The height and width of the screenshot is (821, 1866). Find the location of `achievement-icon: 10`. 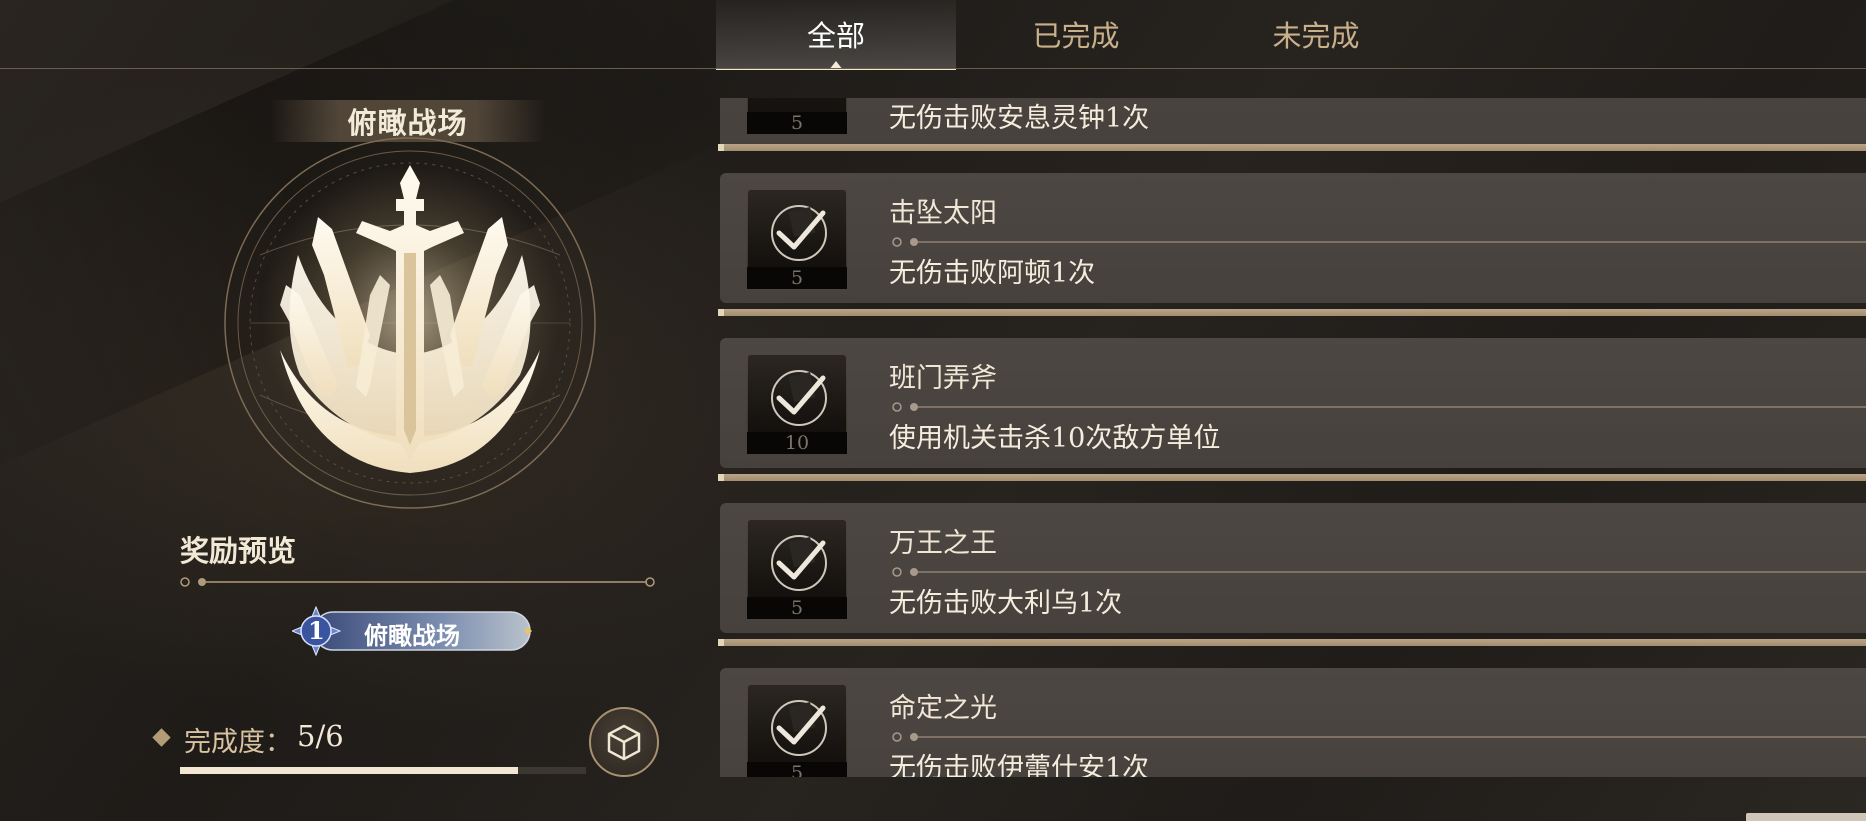

achievement-icon: 10 is located at coordinates (797, 404).